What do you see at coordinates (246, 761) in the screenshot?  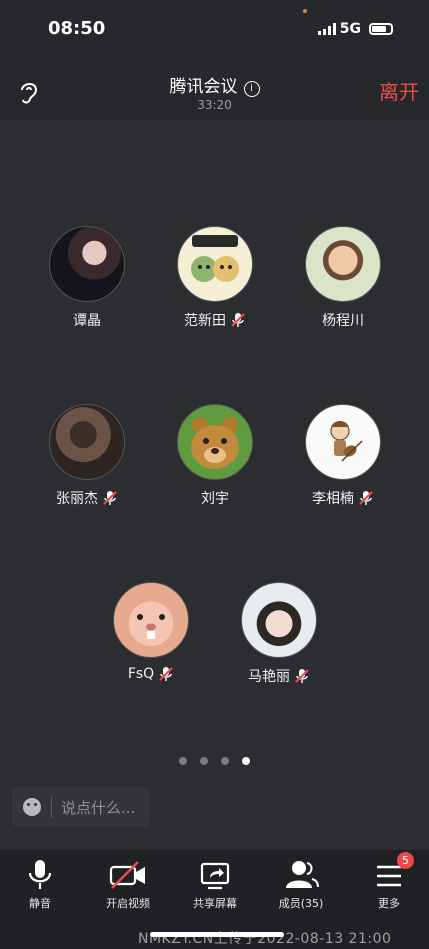 I see `page-dot-active` at bounding box center [246, 761].